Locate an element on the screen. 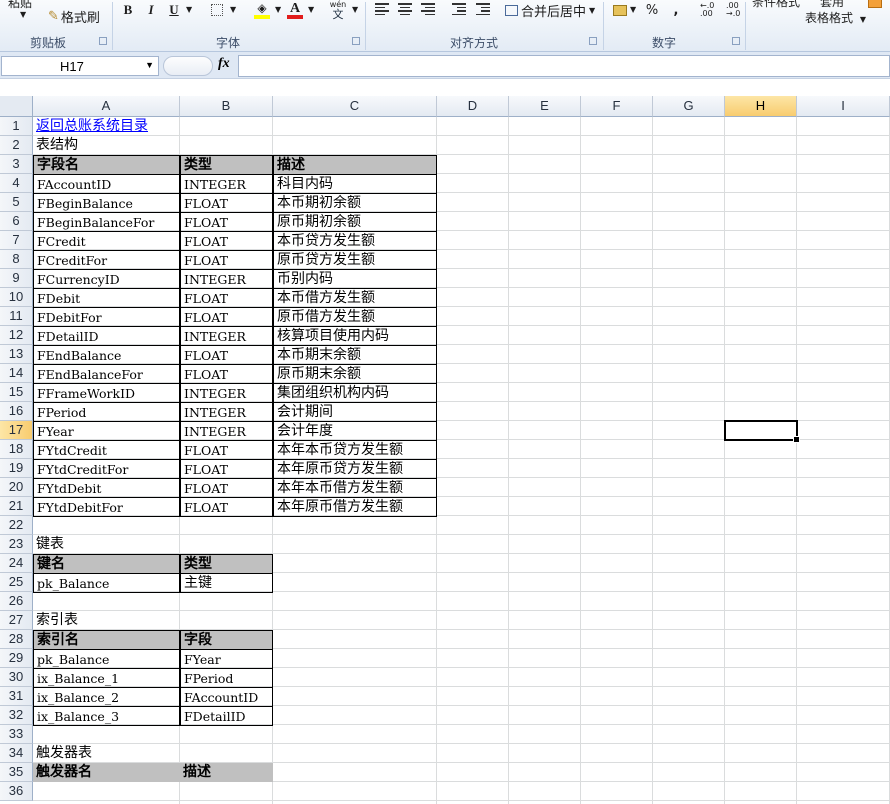 The image size is (890, 804). underline-dropdown-icon: ▼ is located at coordinates (189, 9).